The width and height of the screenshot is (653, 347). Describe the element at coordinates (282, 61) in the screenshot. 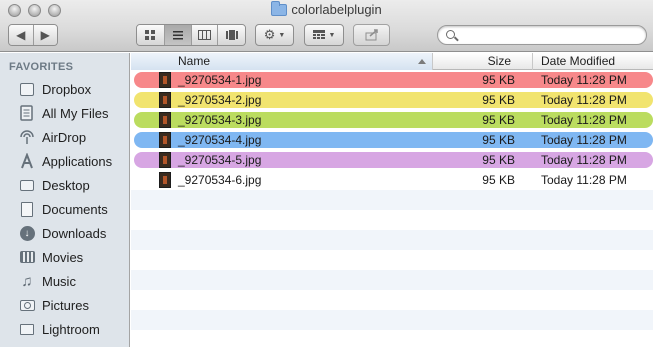

I see `column-header-name: Name` at that location.